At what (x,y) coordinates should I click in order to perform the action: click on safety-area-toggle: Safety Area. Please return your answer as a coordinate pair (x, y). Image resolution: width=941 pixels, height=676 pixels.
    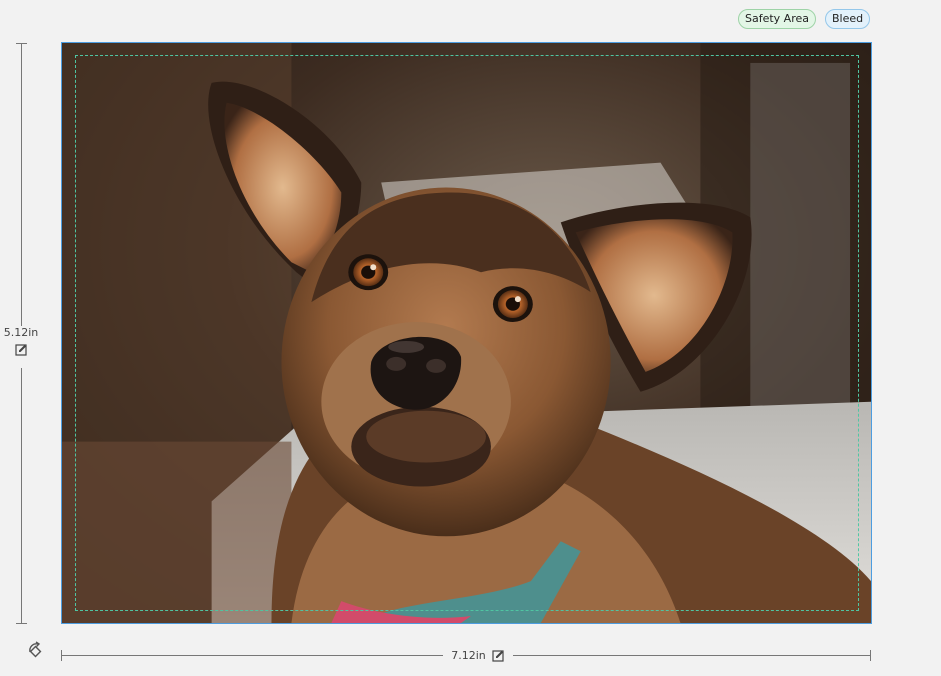
    Looking at the image, I should click on (777, 19).